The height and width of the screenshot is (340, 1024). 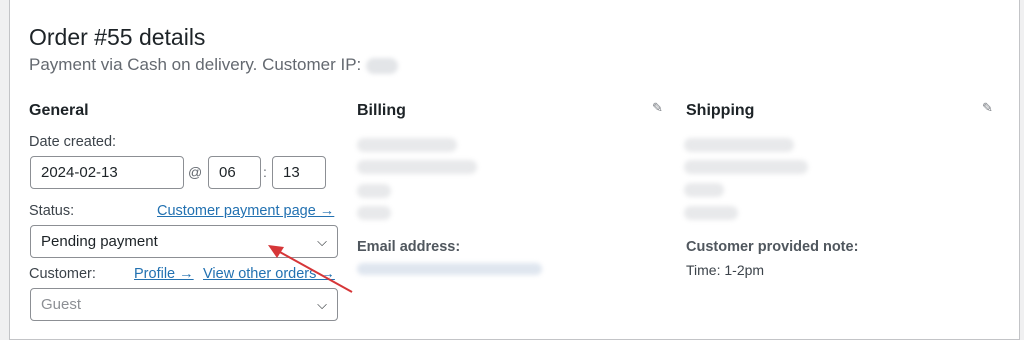 I want to click on arrow-shaft, so click(x=315, y=271).